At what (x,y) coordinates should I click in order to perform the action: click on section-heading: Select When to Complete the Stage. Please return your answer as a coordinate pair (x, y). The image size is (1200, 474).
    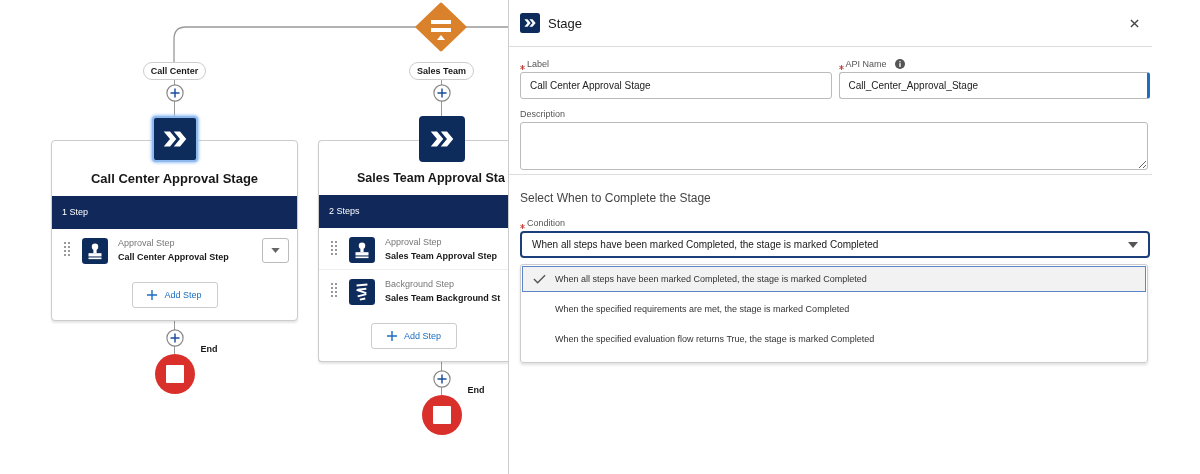
    Looking at the image, I should click on (616, 198).